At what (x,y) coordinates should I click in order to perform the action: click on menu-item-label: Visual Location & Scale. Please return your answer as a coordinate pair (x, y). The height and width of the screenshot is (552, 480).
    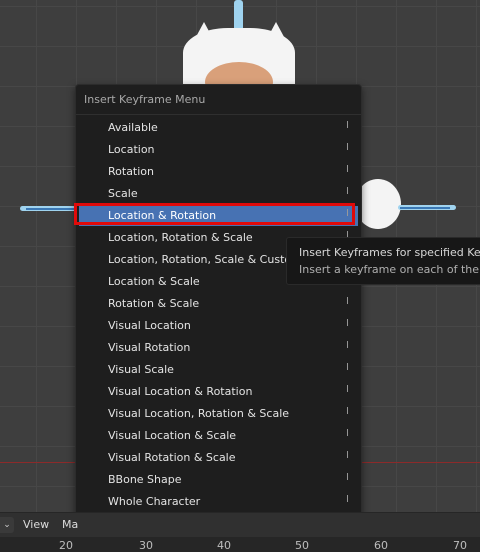
    Looking at the image, I should click on (172, 435).